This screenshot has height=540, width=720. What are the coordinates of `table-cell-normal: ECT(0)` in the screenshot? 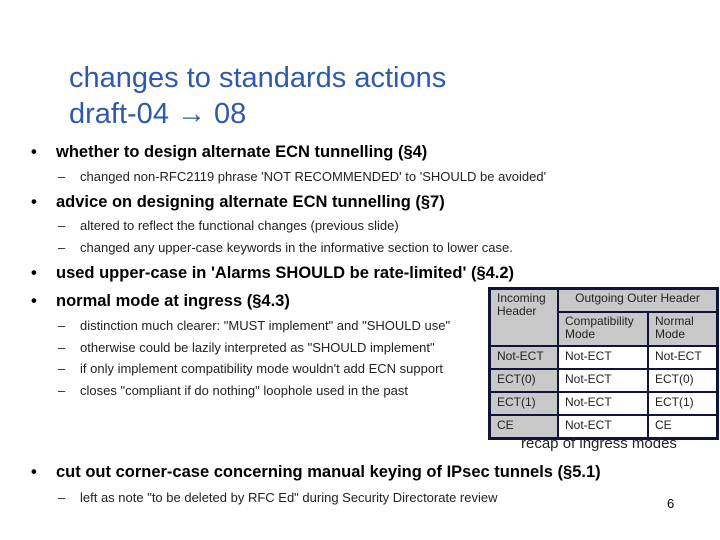 It's located at (683, 380).